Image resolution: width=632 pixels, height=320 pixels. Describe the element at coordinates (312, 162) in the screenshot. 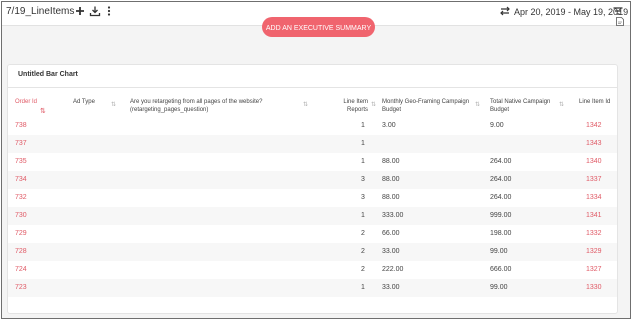

I see `table-row: 735 1 88.00 264.00 1340` at that location.